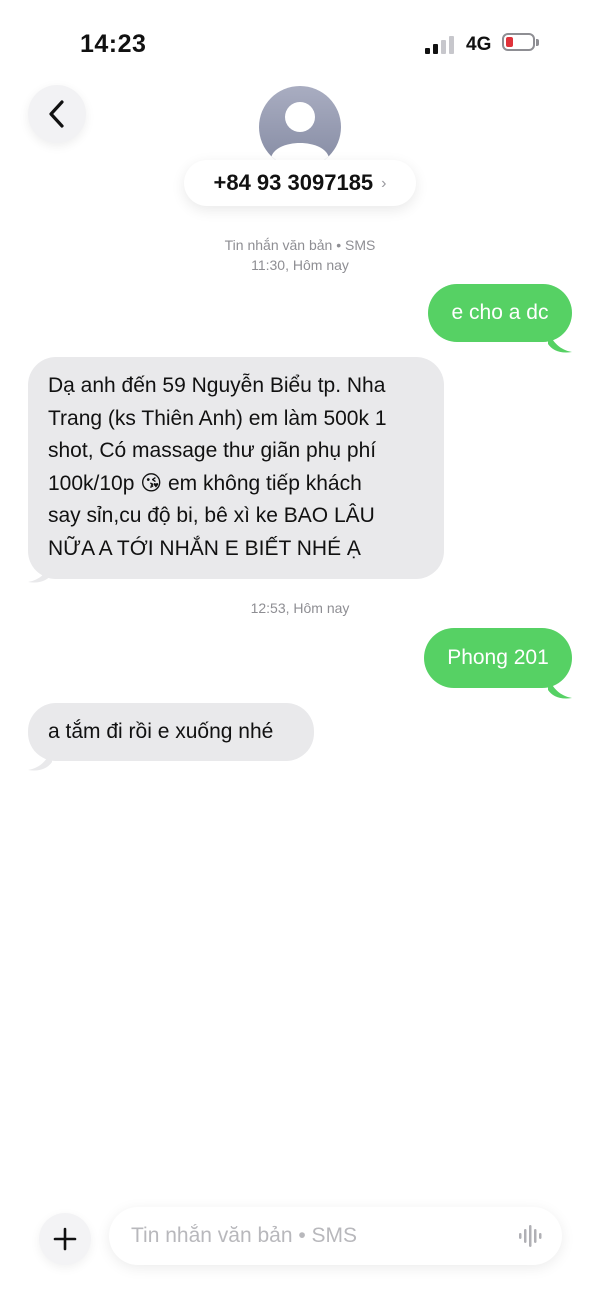 The image size is (600, 1304). Describe the element at coordinates (293, 182) in the screenshot. I see `contact-number: +84 93 3097185` at that location.